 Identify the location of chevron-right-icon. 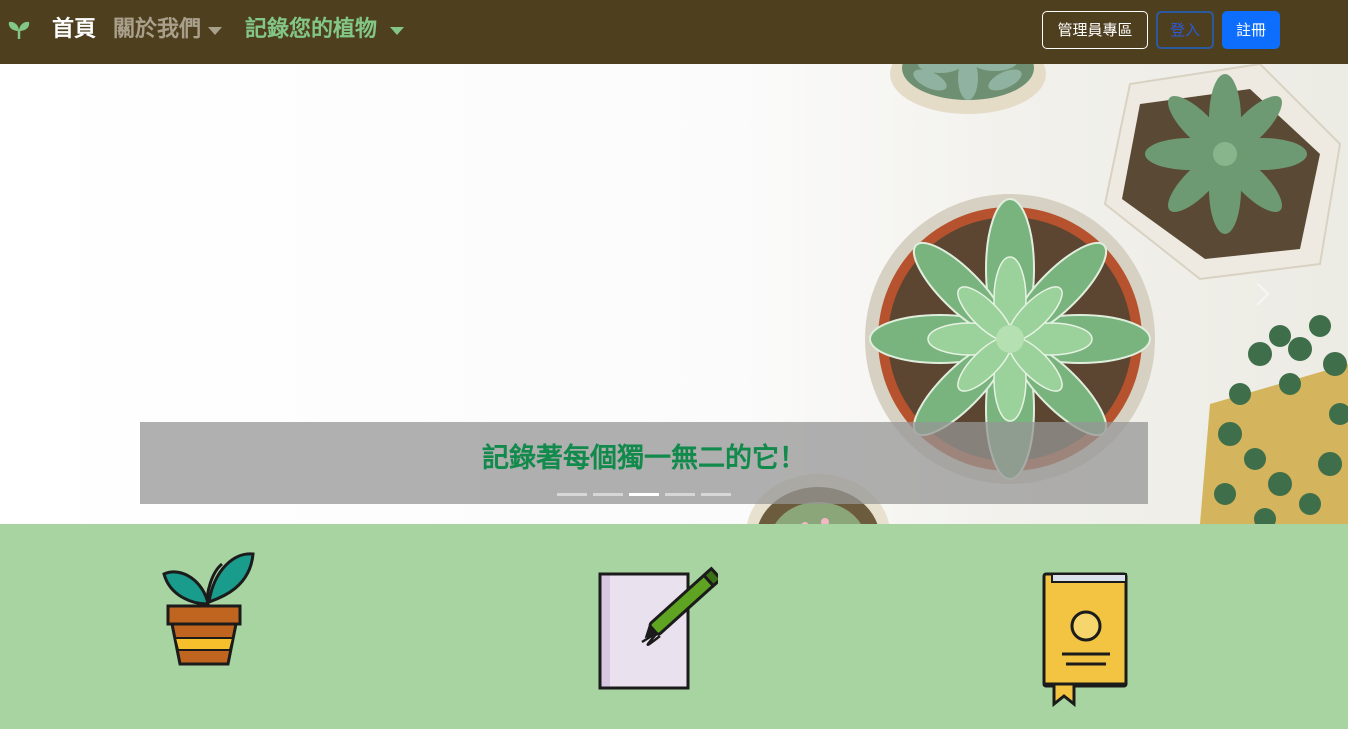
(1258, 294).